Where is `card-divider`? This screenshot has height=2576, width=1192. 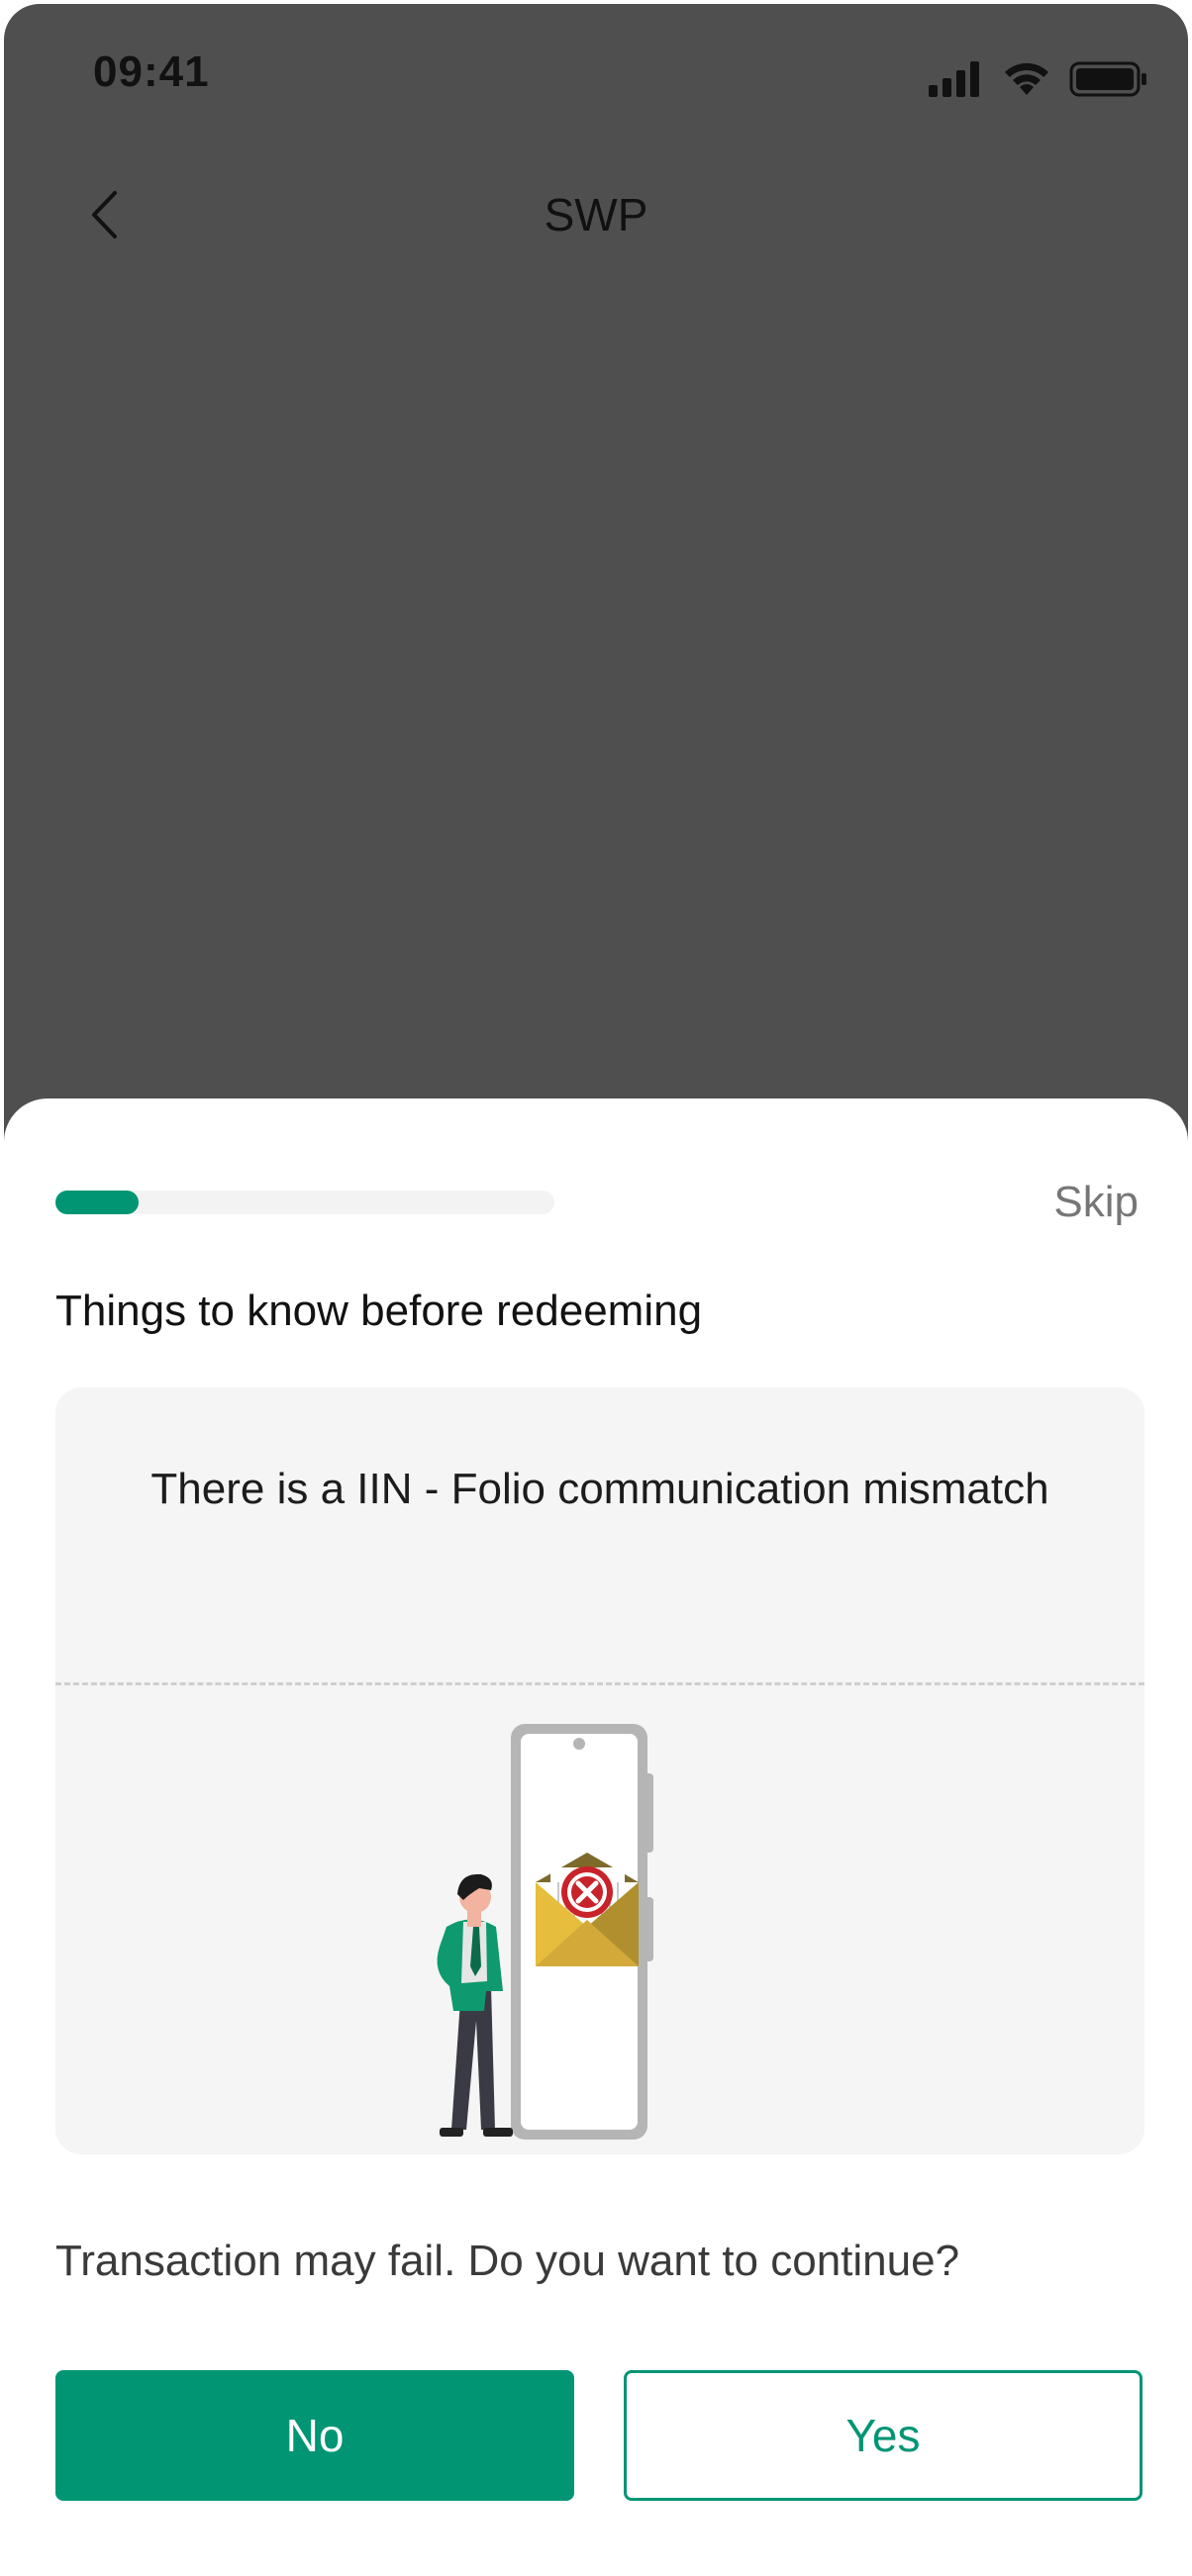
card-divider is located at coordinates (599, 1683).